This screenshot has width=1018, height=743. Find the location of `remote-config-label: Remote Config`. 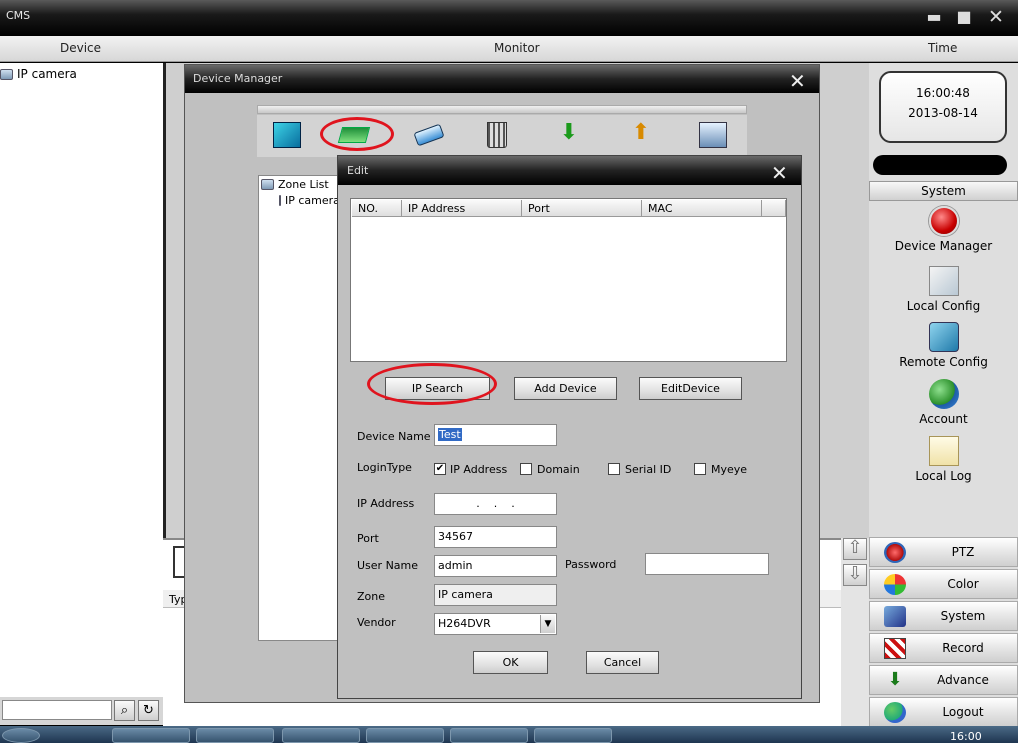

remote-config-label: Remote Config is located at coordinates (943, 362).